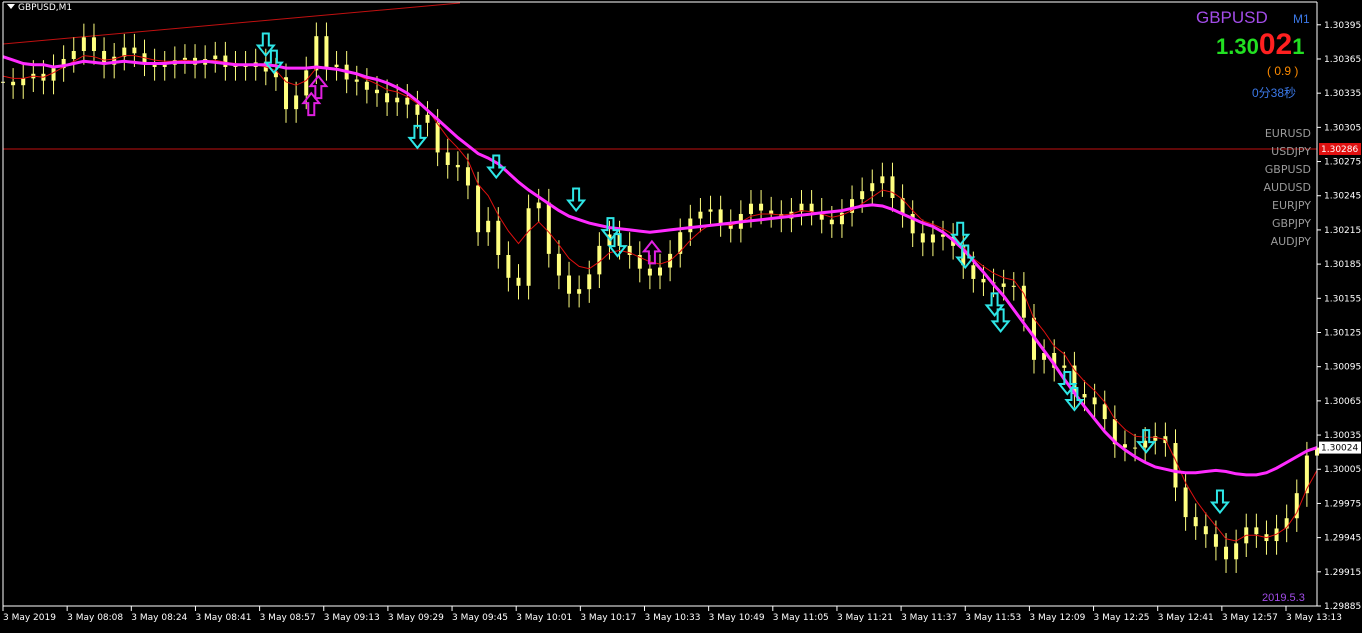  What do you see at coordinates (1314, 618) in the screenshot?
I see `x-tick-label: 3 May 13:13` at bounding box center [1314, 618].